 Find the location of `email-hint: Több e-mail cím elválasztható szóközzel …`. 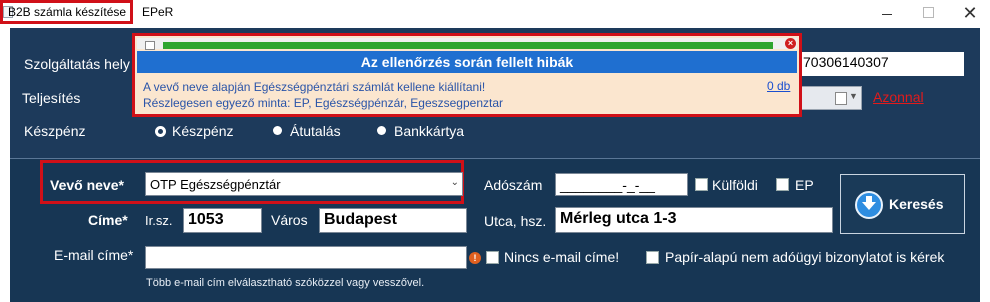

email-hint: Több e-mail cím elválasztható szóközzel … is located at coordinates (285, 283).